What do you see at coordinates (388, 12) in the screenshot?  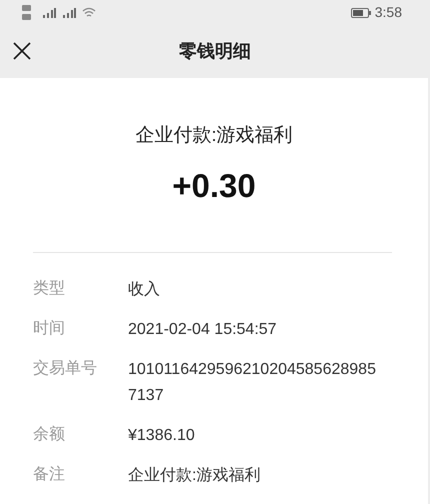 I see `clock-time: 3:58` at bounding box center [388, 12].